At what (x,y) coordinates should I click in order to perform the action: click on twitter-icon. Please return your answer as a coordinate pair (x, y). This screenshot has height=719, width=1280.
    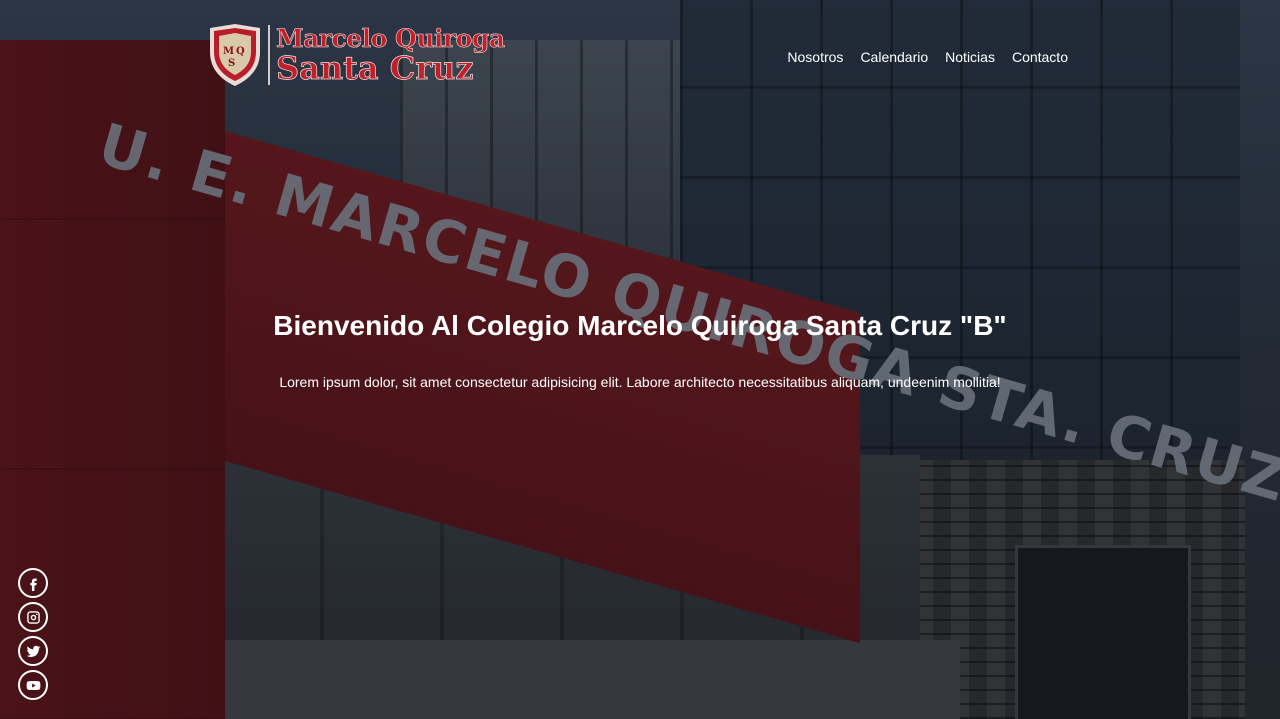
    Looking at the image, I should click on (33, 651).